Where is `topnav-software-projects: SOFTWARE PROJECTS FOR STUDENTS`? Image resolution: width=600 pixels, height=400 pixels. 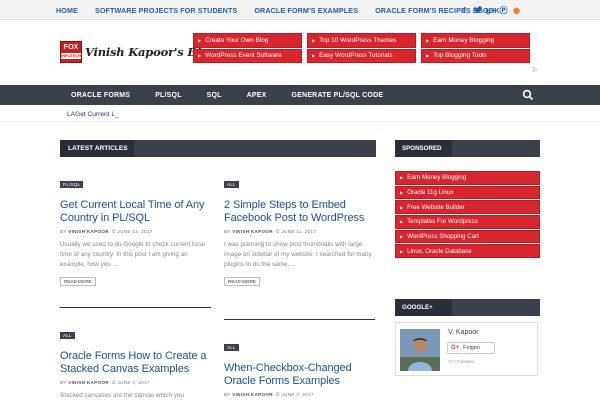 topnav-software-projects: SOFTWARE PROJECTS FOR STUDENTS is located at coordinates (166, 10).